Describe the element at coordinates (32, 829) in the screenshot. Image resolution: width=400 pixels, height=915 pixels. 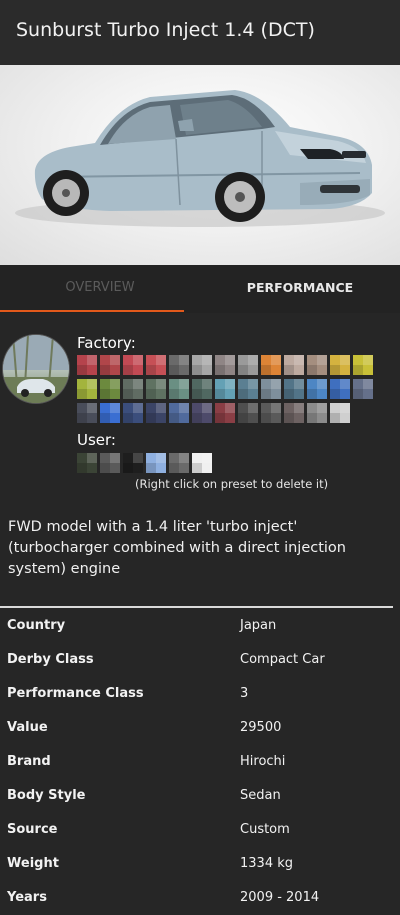
I see `spec-label: Source` at that location.